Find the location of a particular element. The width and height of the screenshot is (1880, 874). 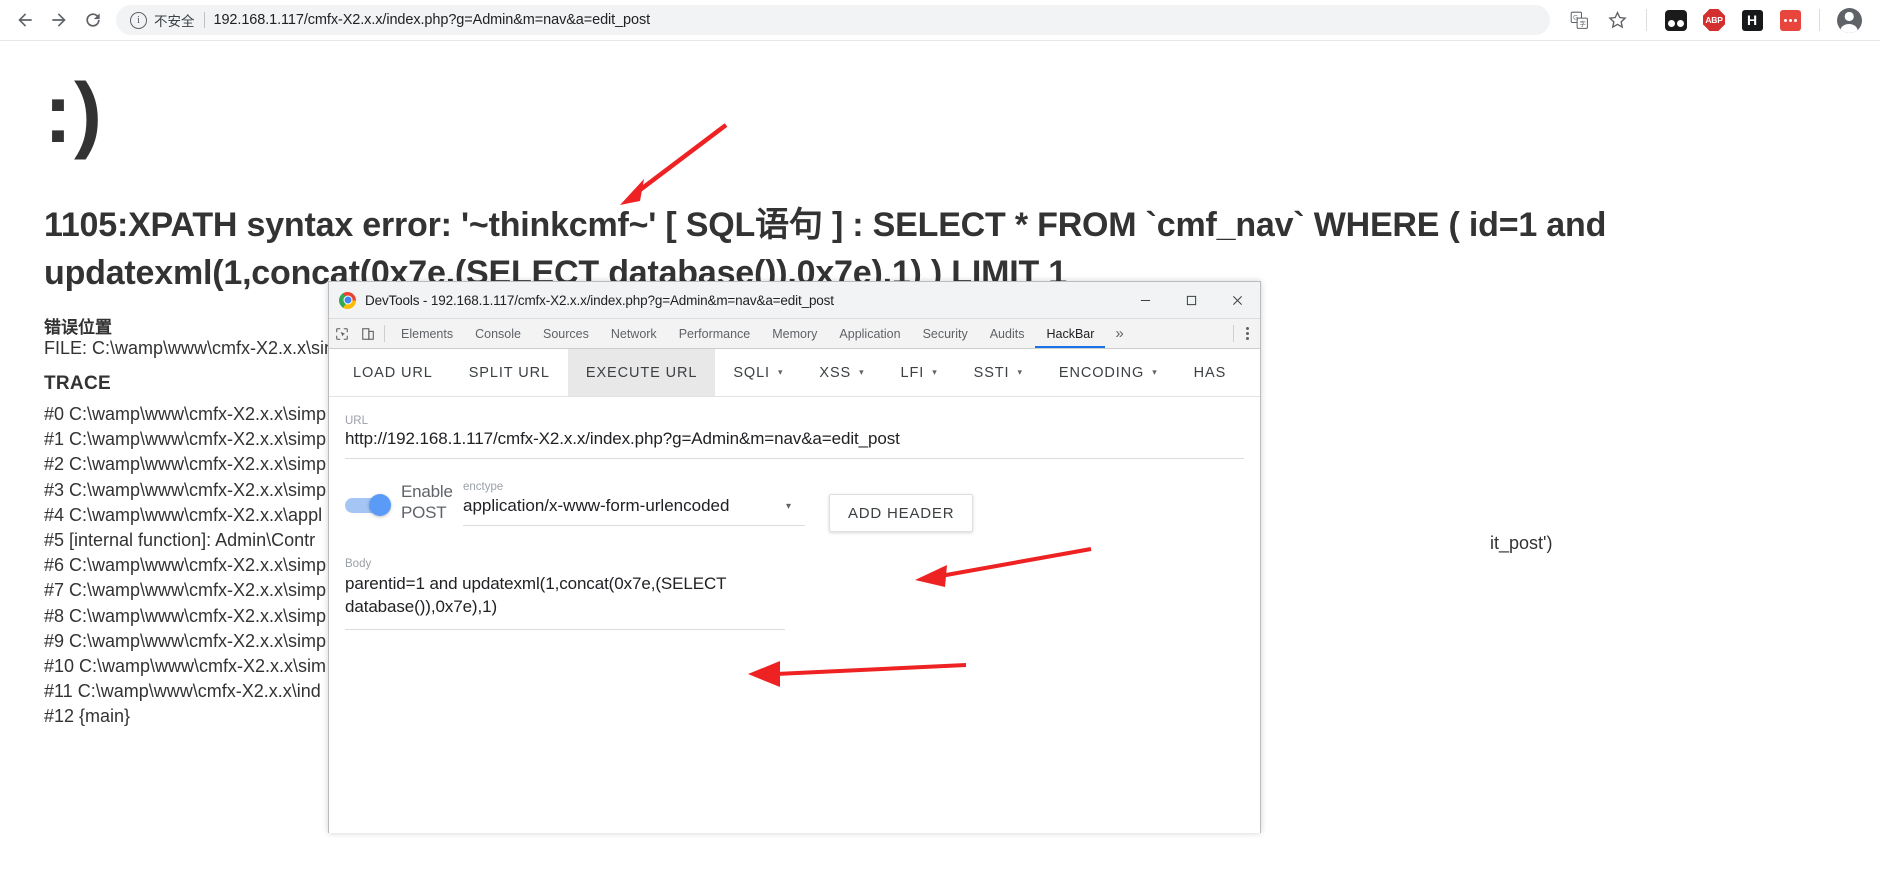

wappalyzer-extension-icon is located at coordinates (1790, 20).